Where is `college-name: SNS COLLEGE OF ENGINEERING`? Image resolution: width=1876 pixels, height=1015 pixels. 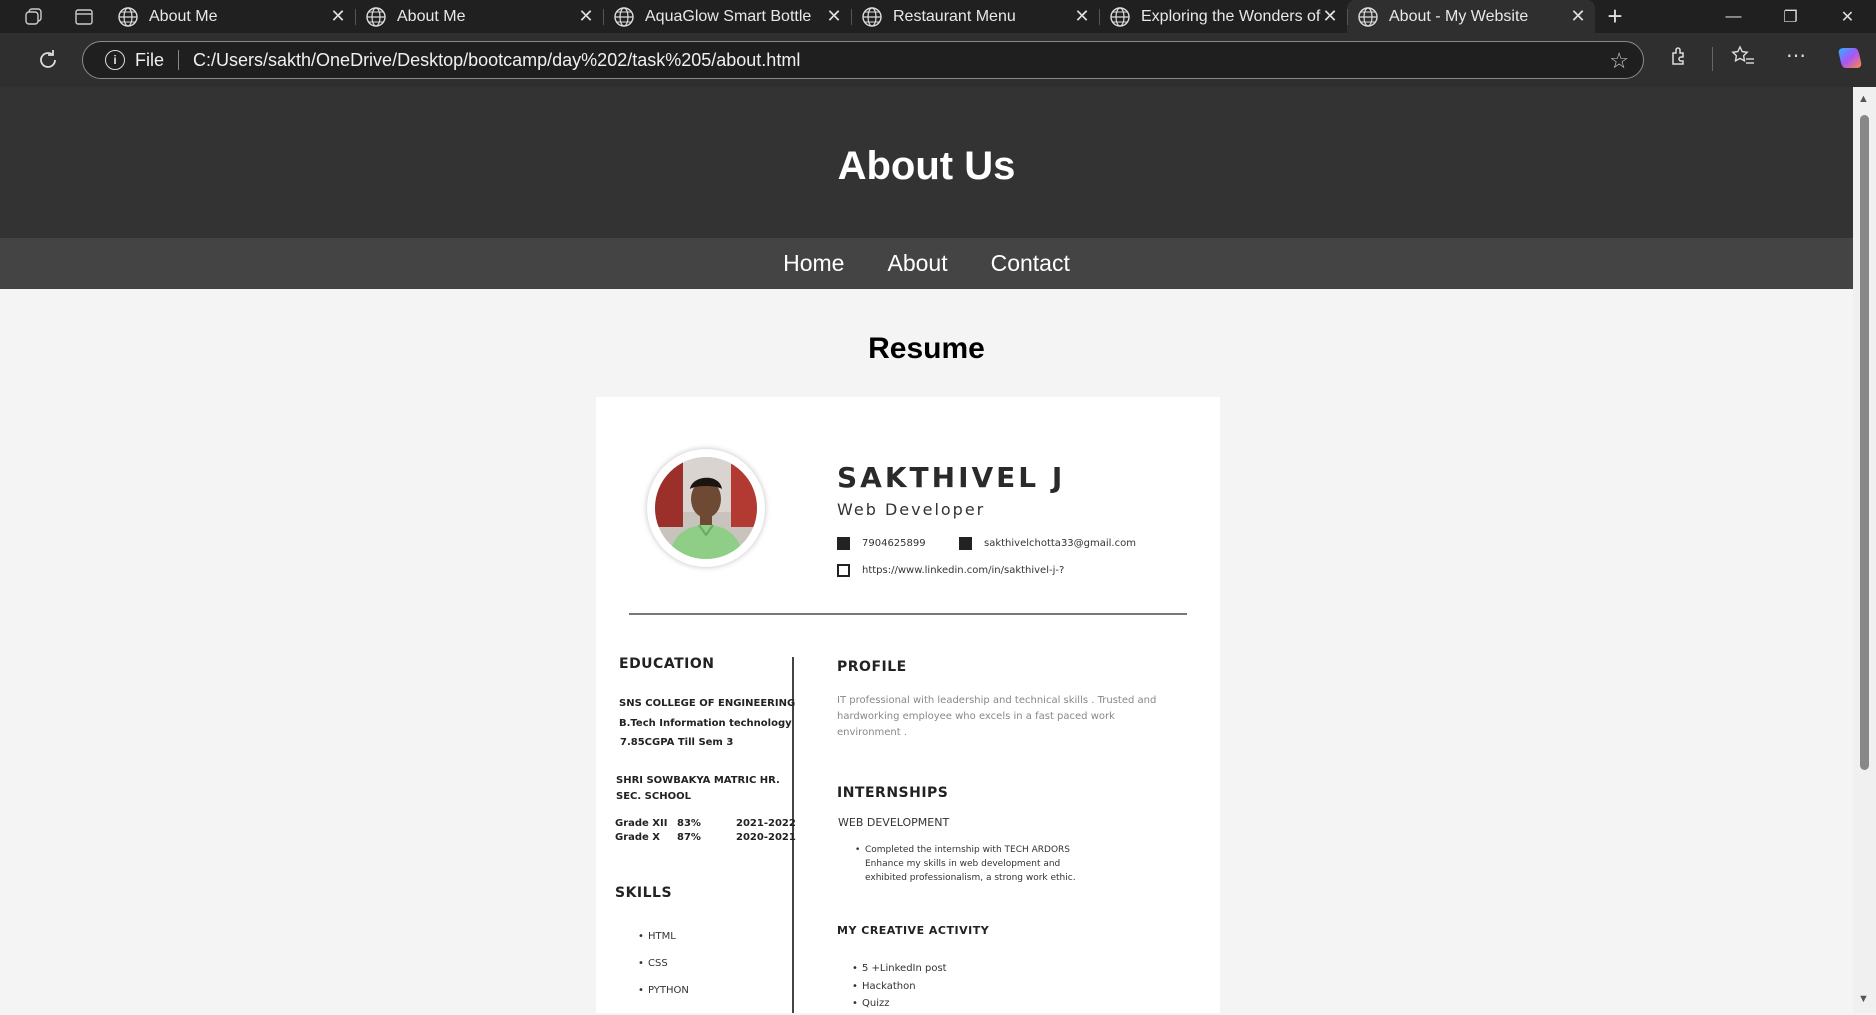
college-name: SNS COLLEGE OF ENGINEERING is located at coordinates (707, 703).